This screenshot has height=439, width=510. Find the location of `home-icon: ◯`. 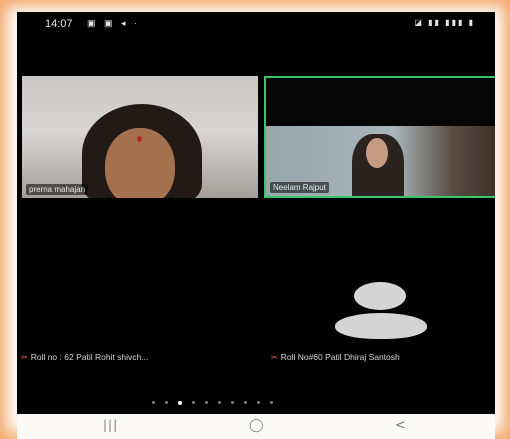

home-icon: ◯ is located at coordinates (256, 425).